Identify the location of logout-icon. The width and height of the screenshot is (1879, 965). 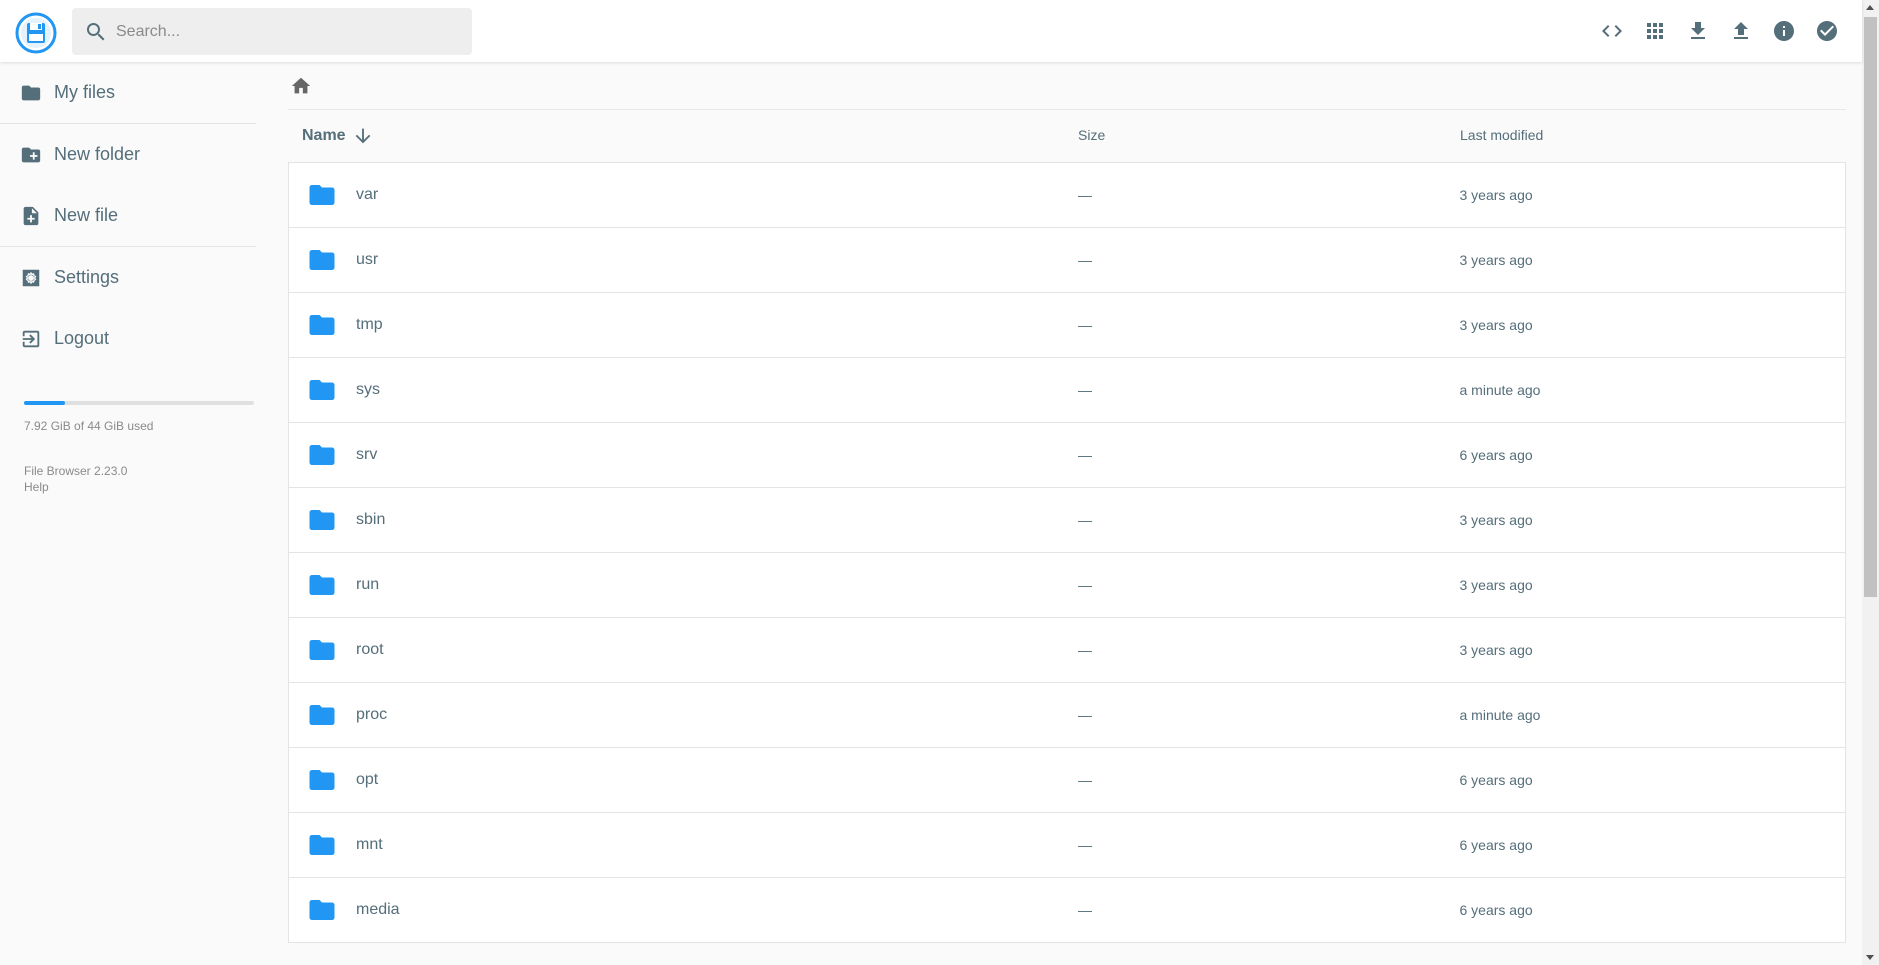
(31, 338).